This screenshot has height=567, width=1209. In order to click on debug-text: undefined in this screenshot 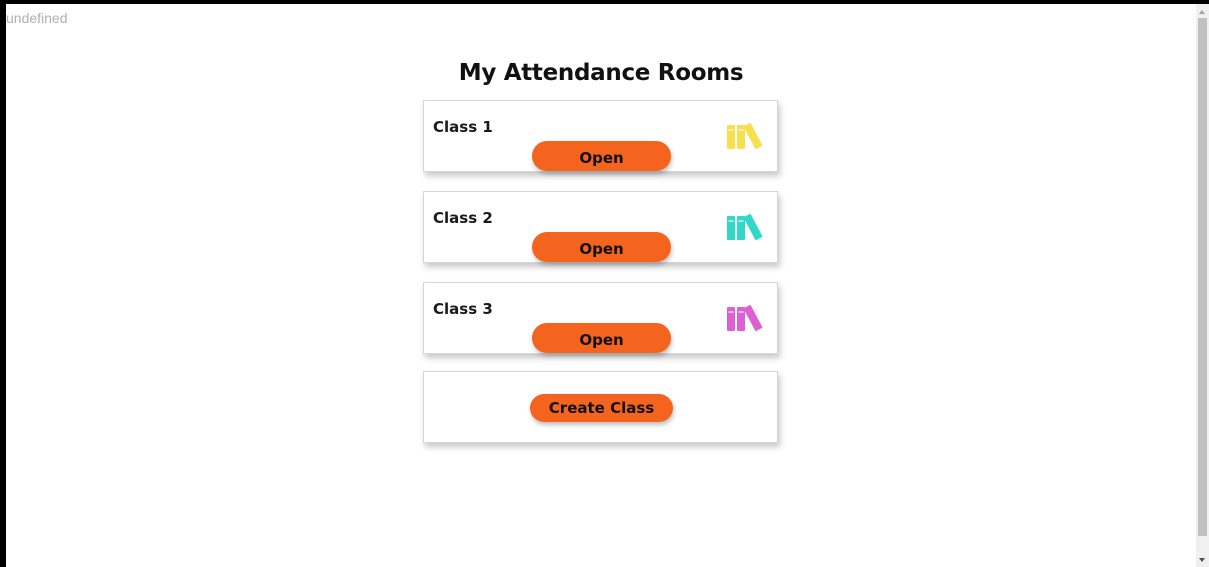, I will do `click(37, 18)`.